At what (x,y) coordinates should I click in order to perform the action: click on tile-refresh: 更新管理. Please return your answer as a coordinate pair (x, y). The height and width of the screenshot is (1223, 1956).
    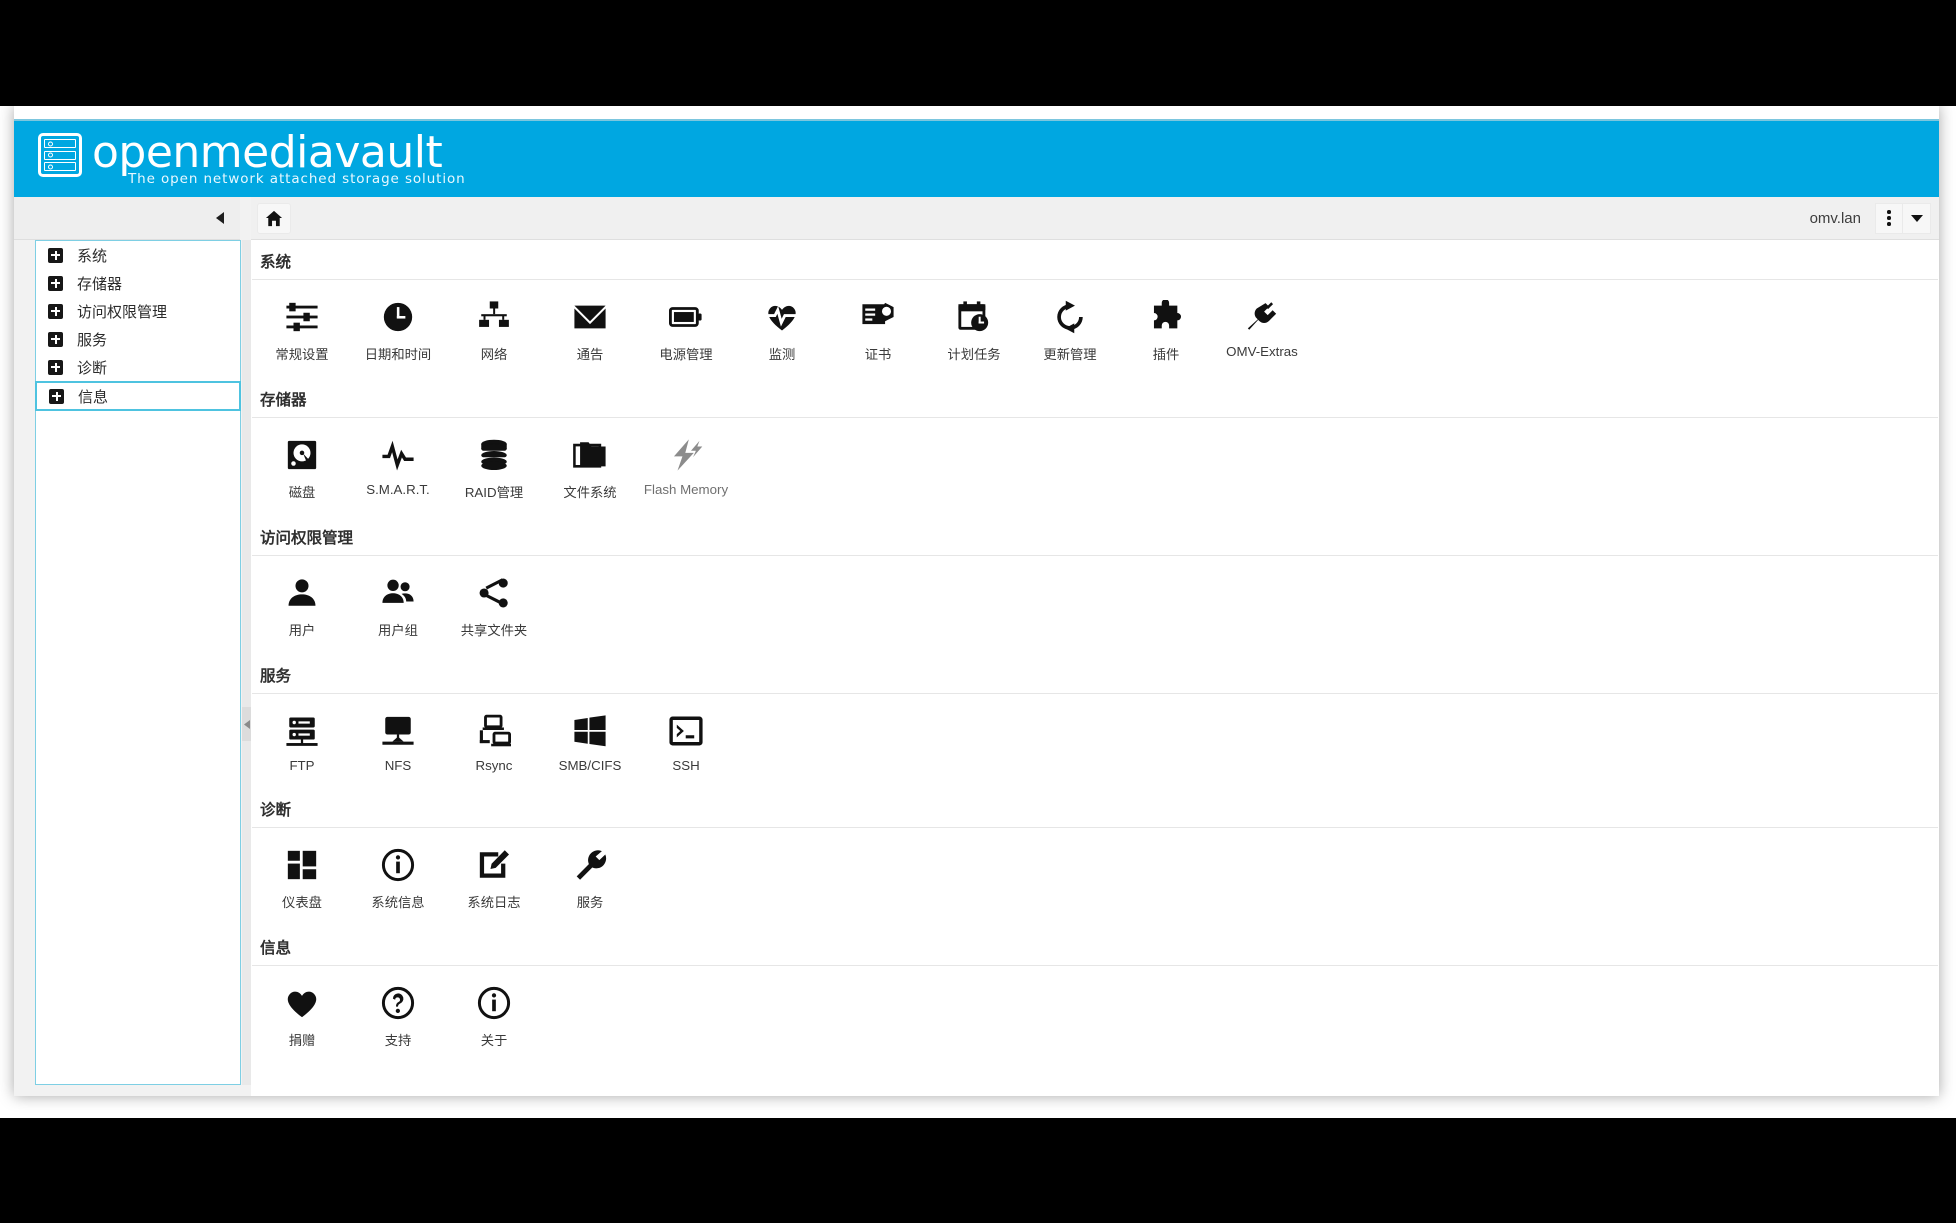
    Looking at the image, I should click on (1070, 331).